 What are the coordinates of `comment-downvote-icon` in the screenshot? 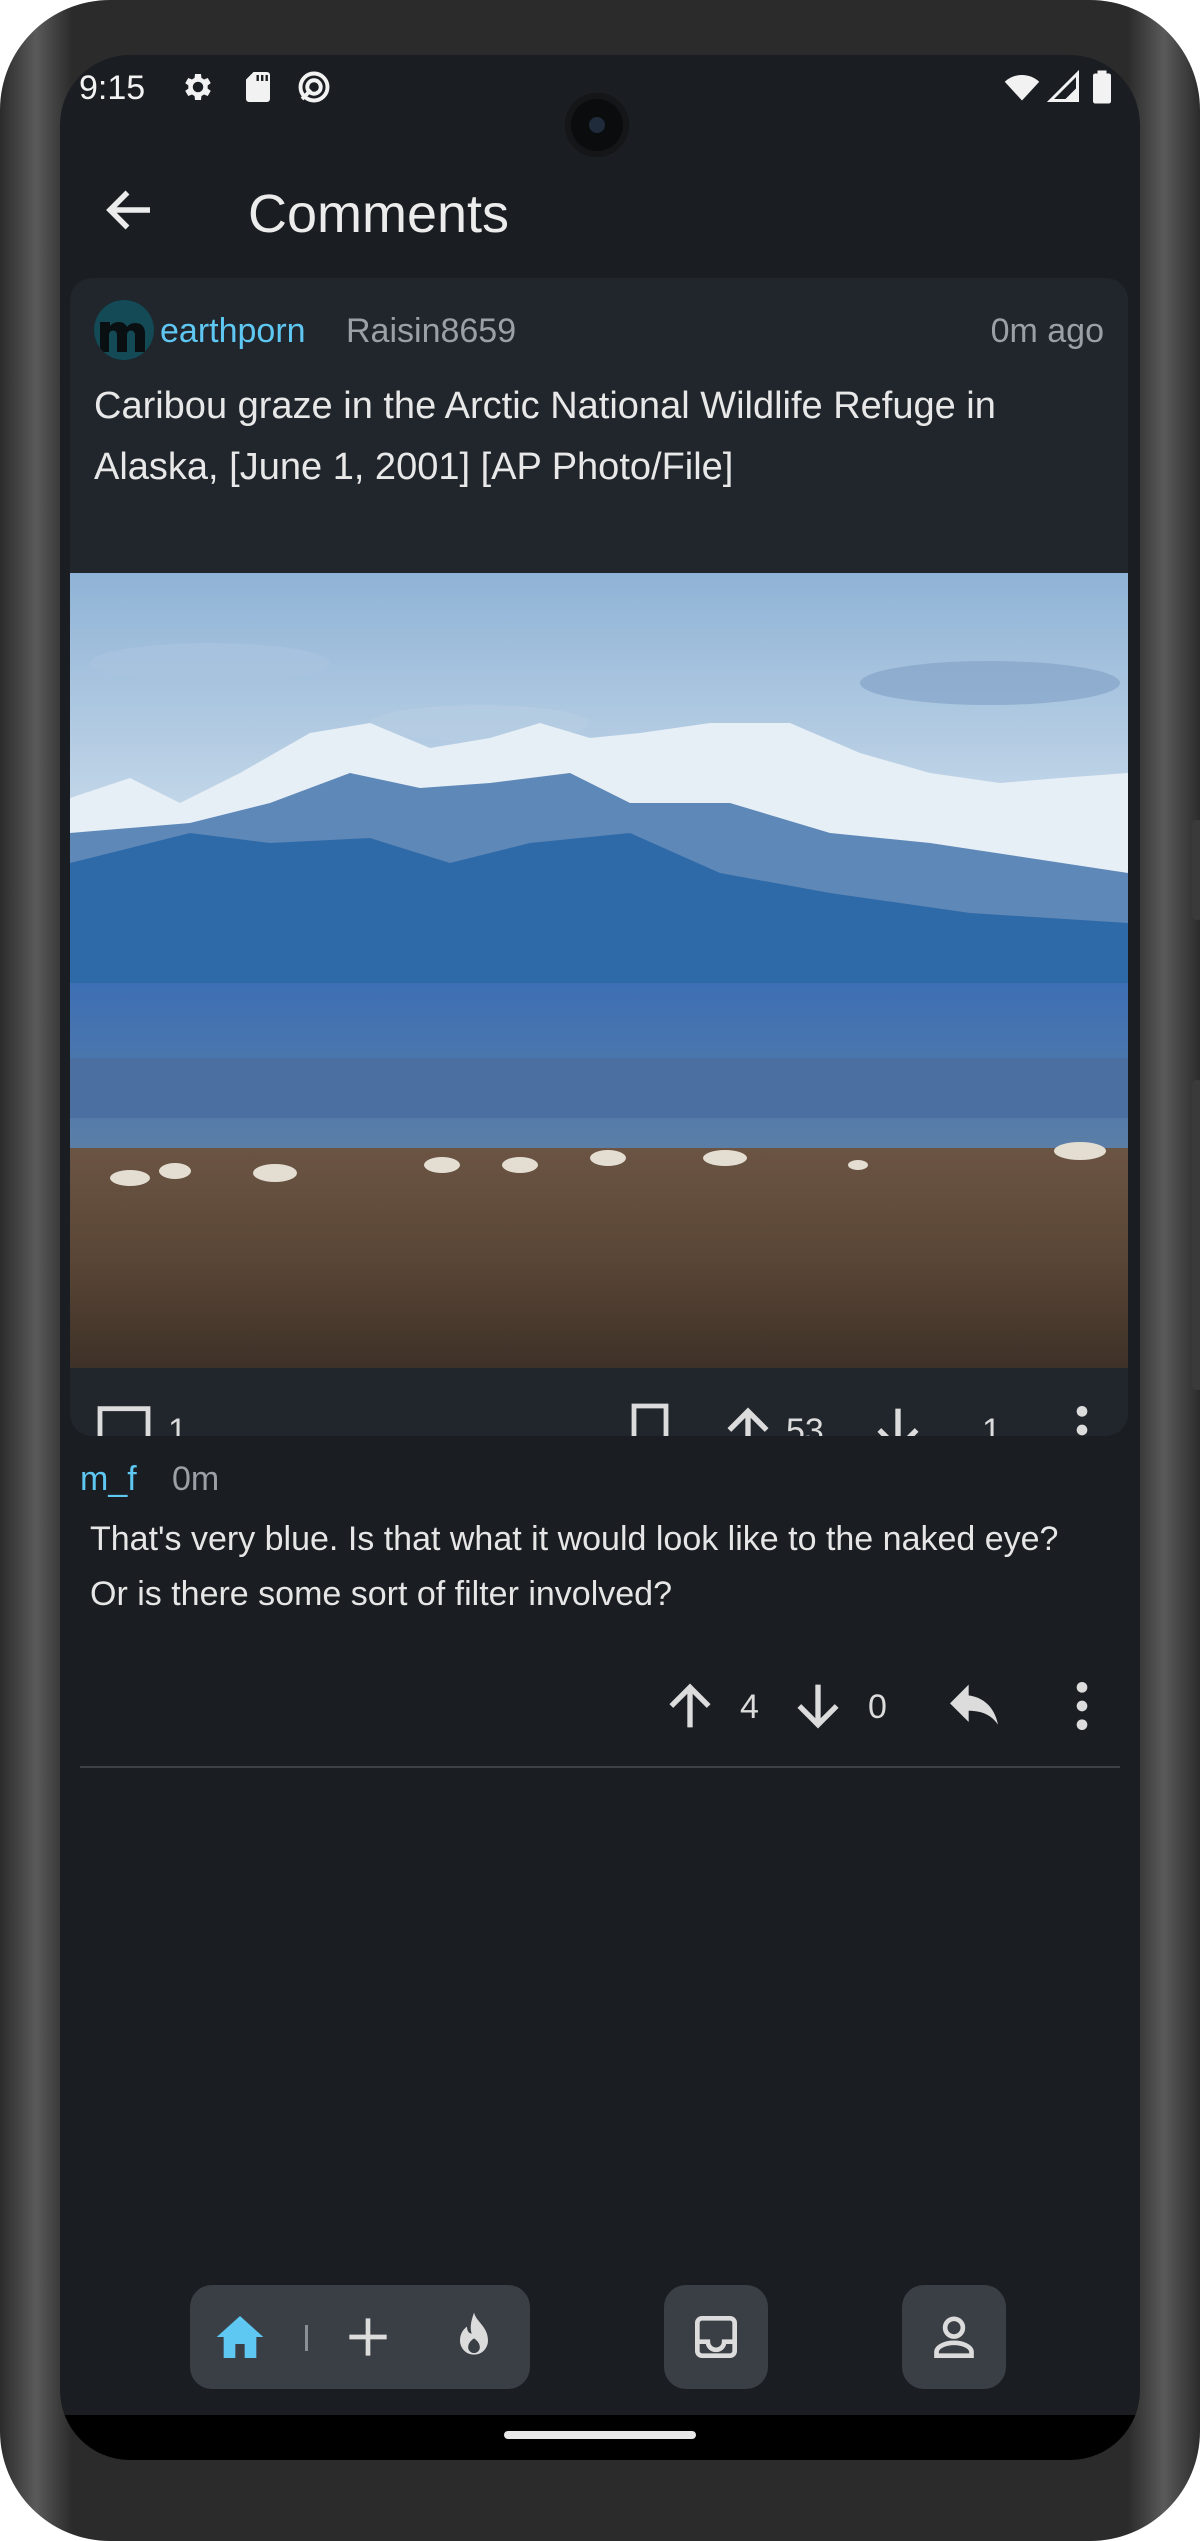 It's located at (818, 1706).